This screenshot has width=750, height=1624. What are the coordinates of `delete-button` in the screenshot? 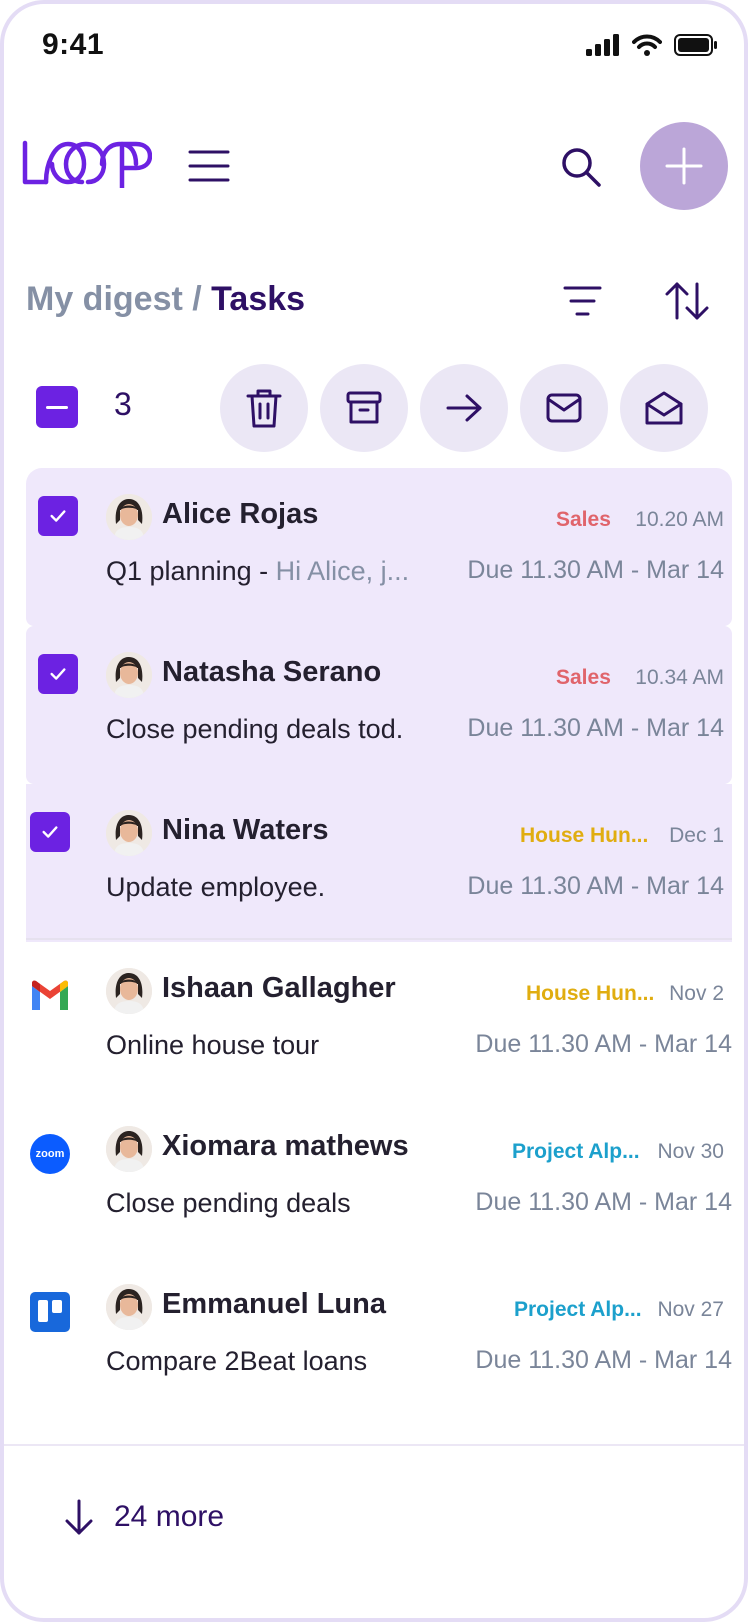 It's located at (264, 408).